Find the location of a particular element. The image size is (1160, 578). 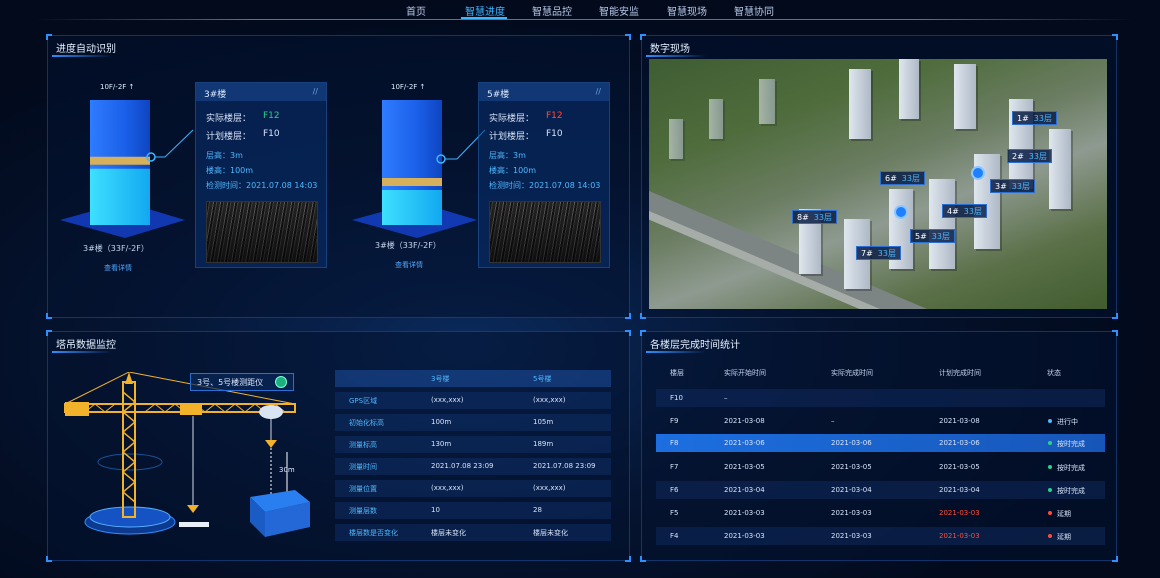

nav-divider is located at coordinates (584, 19).